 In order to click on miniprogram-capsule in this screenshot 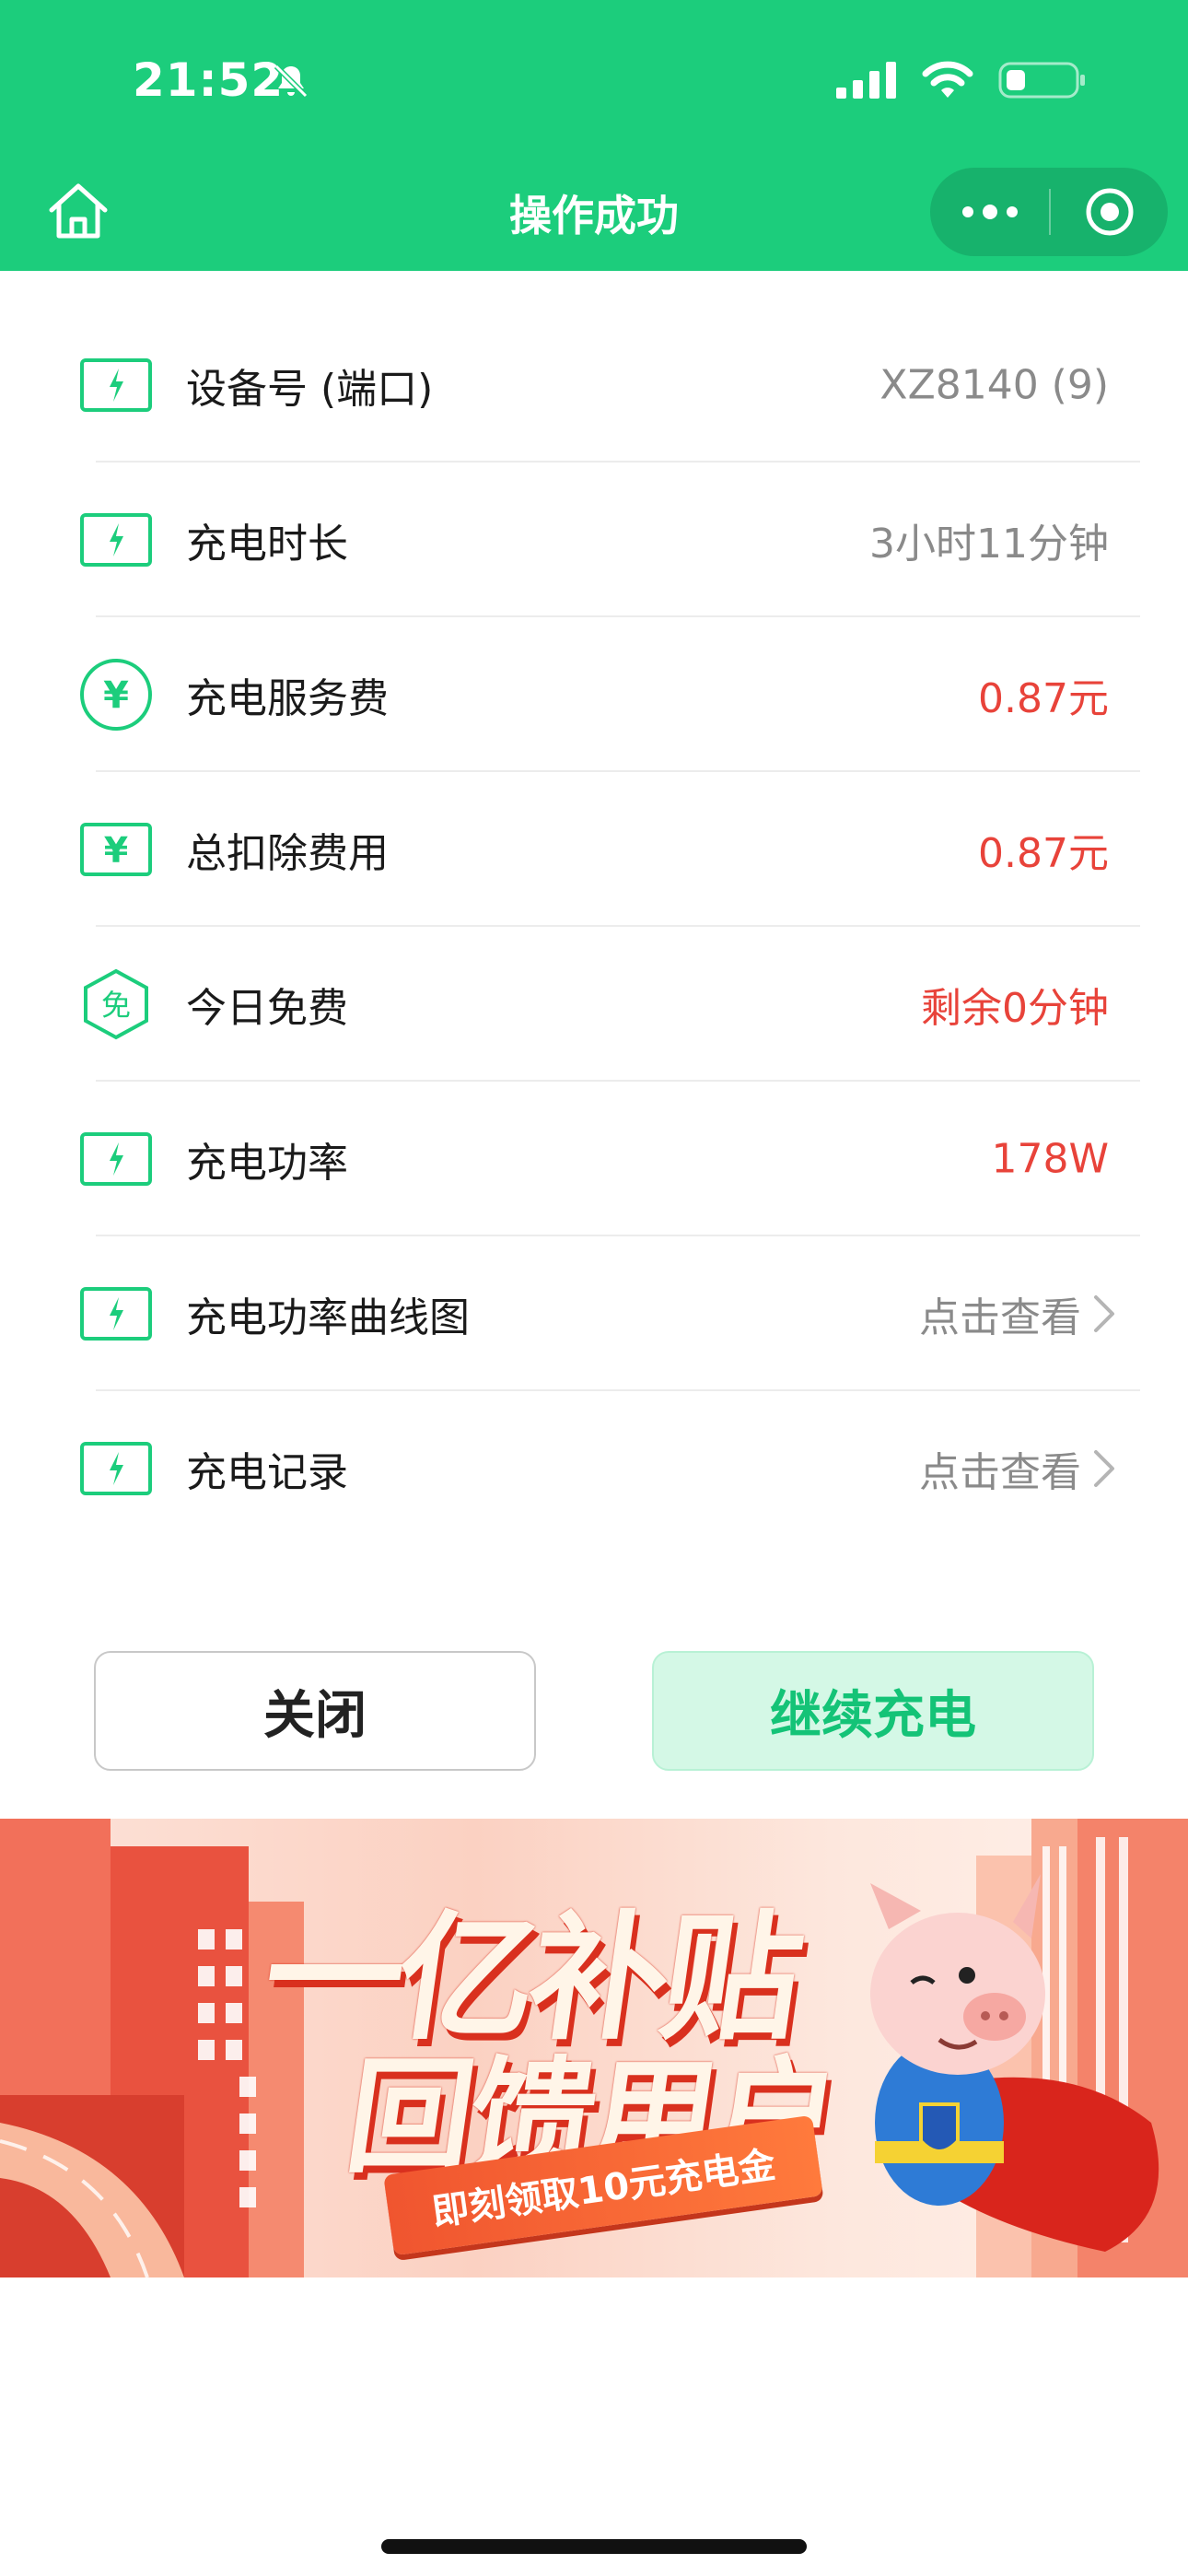, I will do `click(1049, 212)`.